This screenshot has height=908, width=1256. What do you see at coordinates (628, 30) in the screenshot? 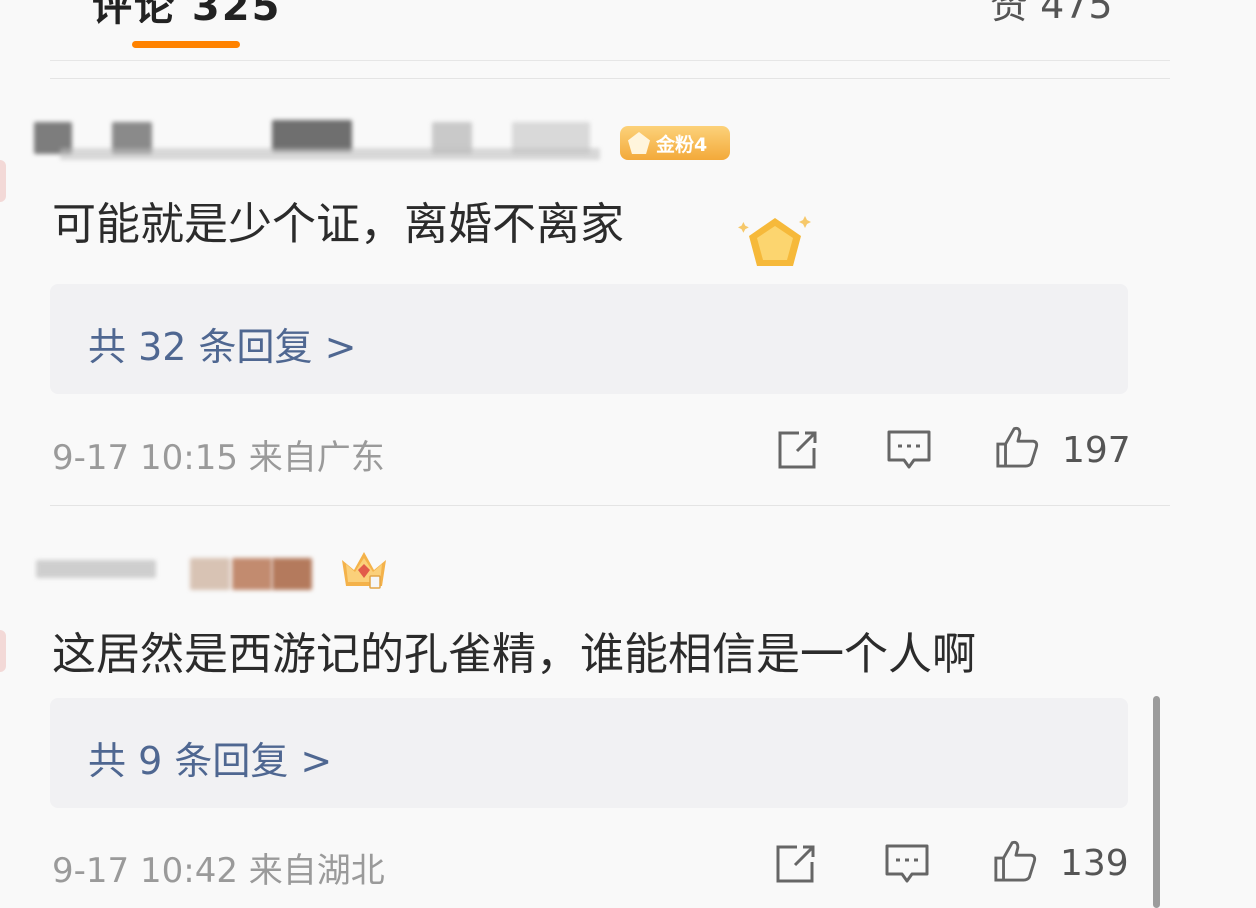
I see `comment-tabs: 评论 325 赞 475` at bounding box center [628, 30].